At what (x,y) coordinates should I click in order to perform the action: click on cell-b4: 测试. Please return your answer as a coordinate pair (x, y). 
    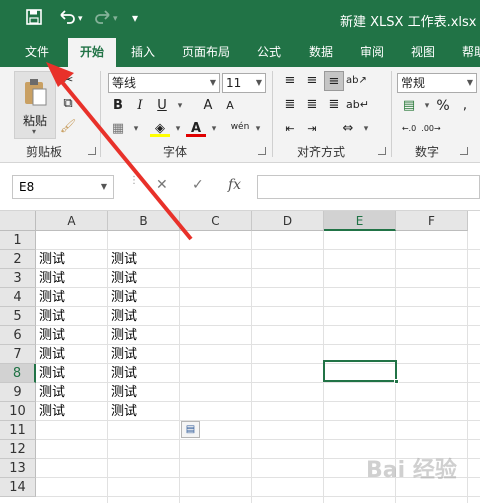
    Looking at the image, I should click on (144, 297).